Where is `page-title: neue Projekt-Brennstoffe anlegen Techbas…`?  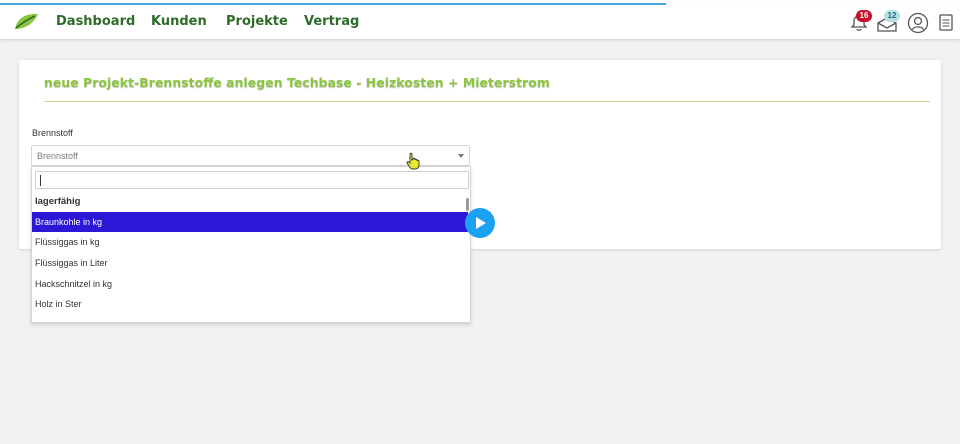
page-title: neue Projekt-Brennstoffe anlegen Techbas… is located at coordinates (297, 82).